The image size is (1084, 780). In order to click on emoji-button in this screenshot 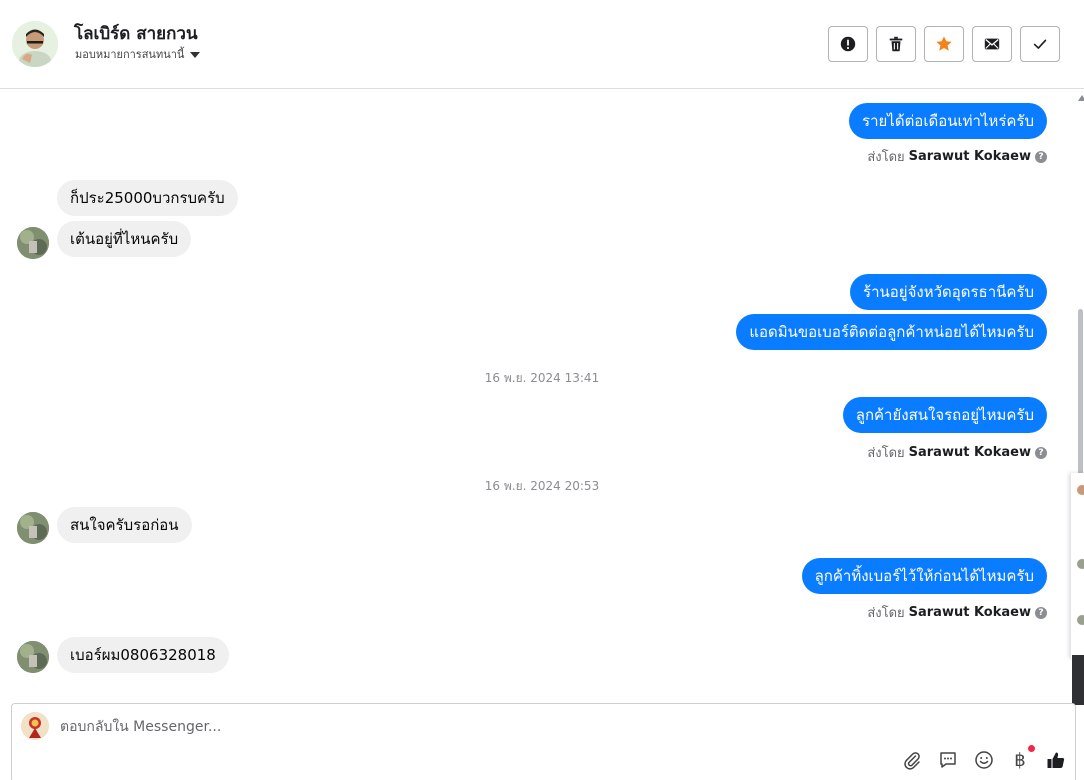, I will do `click(984, 760)`.